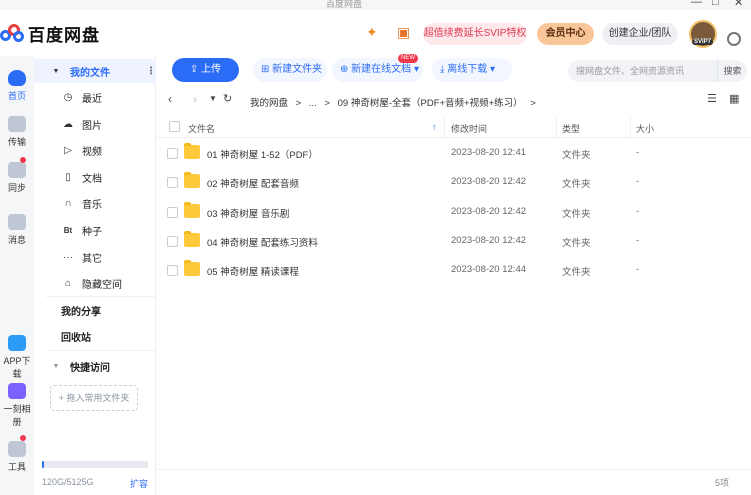 This screenshot has width=751, height=495. I want to click on brand-name: 百度网盘, so click(64, 35).